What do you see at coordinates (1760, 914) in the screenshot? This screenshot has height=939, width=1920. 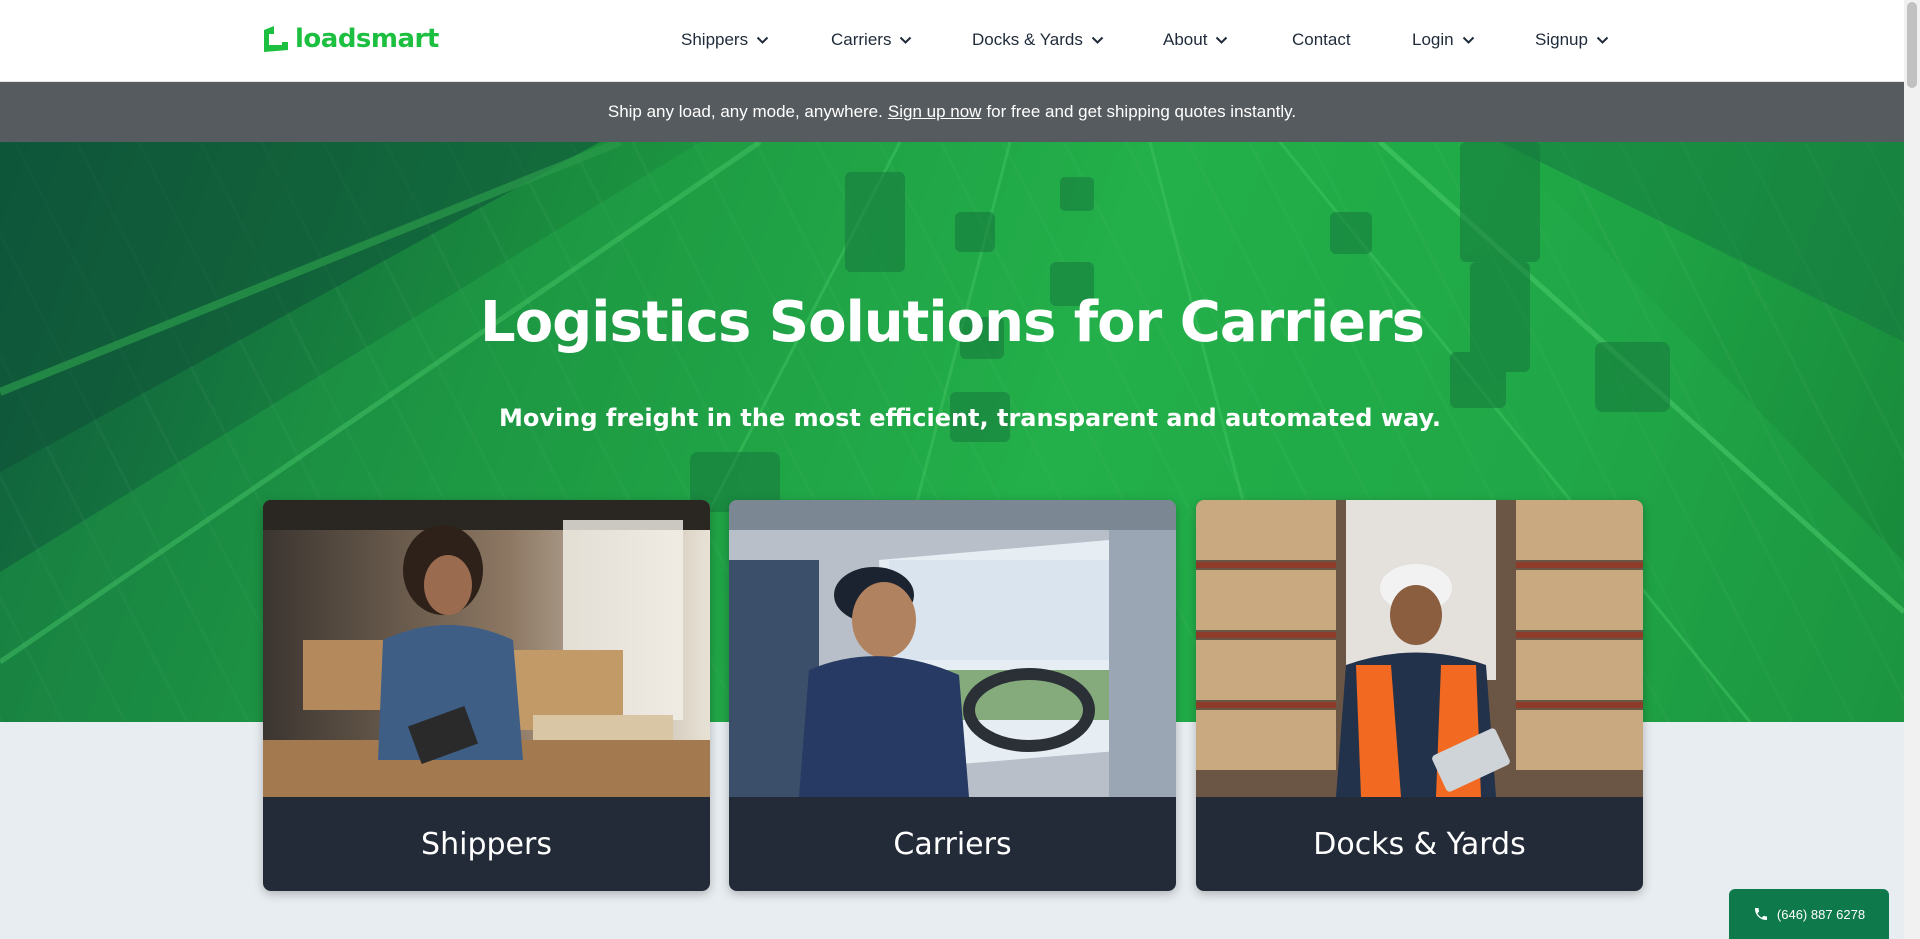 I see `phone-icon` at bounding box center [1760, 914].